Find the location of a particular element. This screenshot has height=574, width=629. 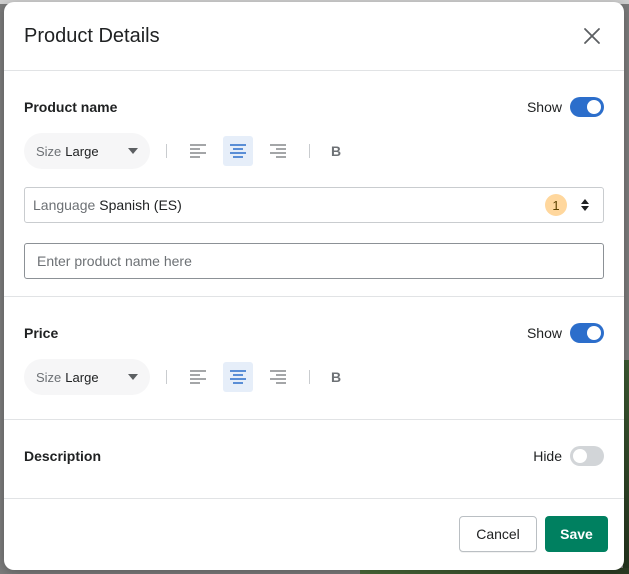

close-button is located at coordinates (592, 36).